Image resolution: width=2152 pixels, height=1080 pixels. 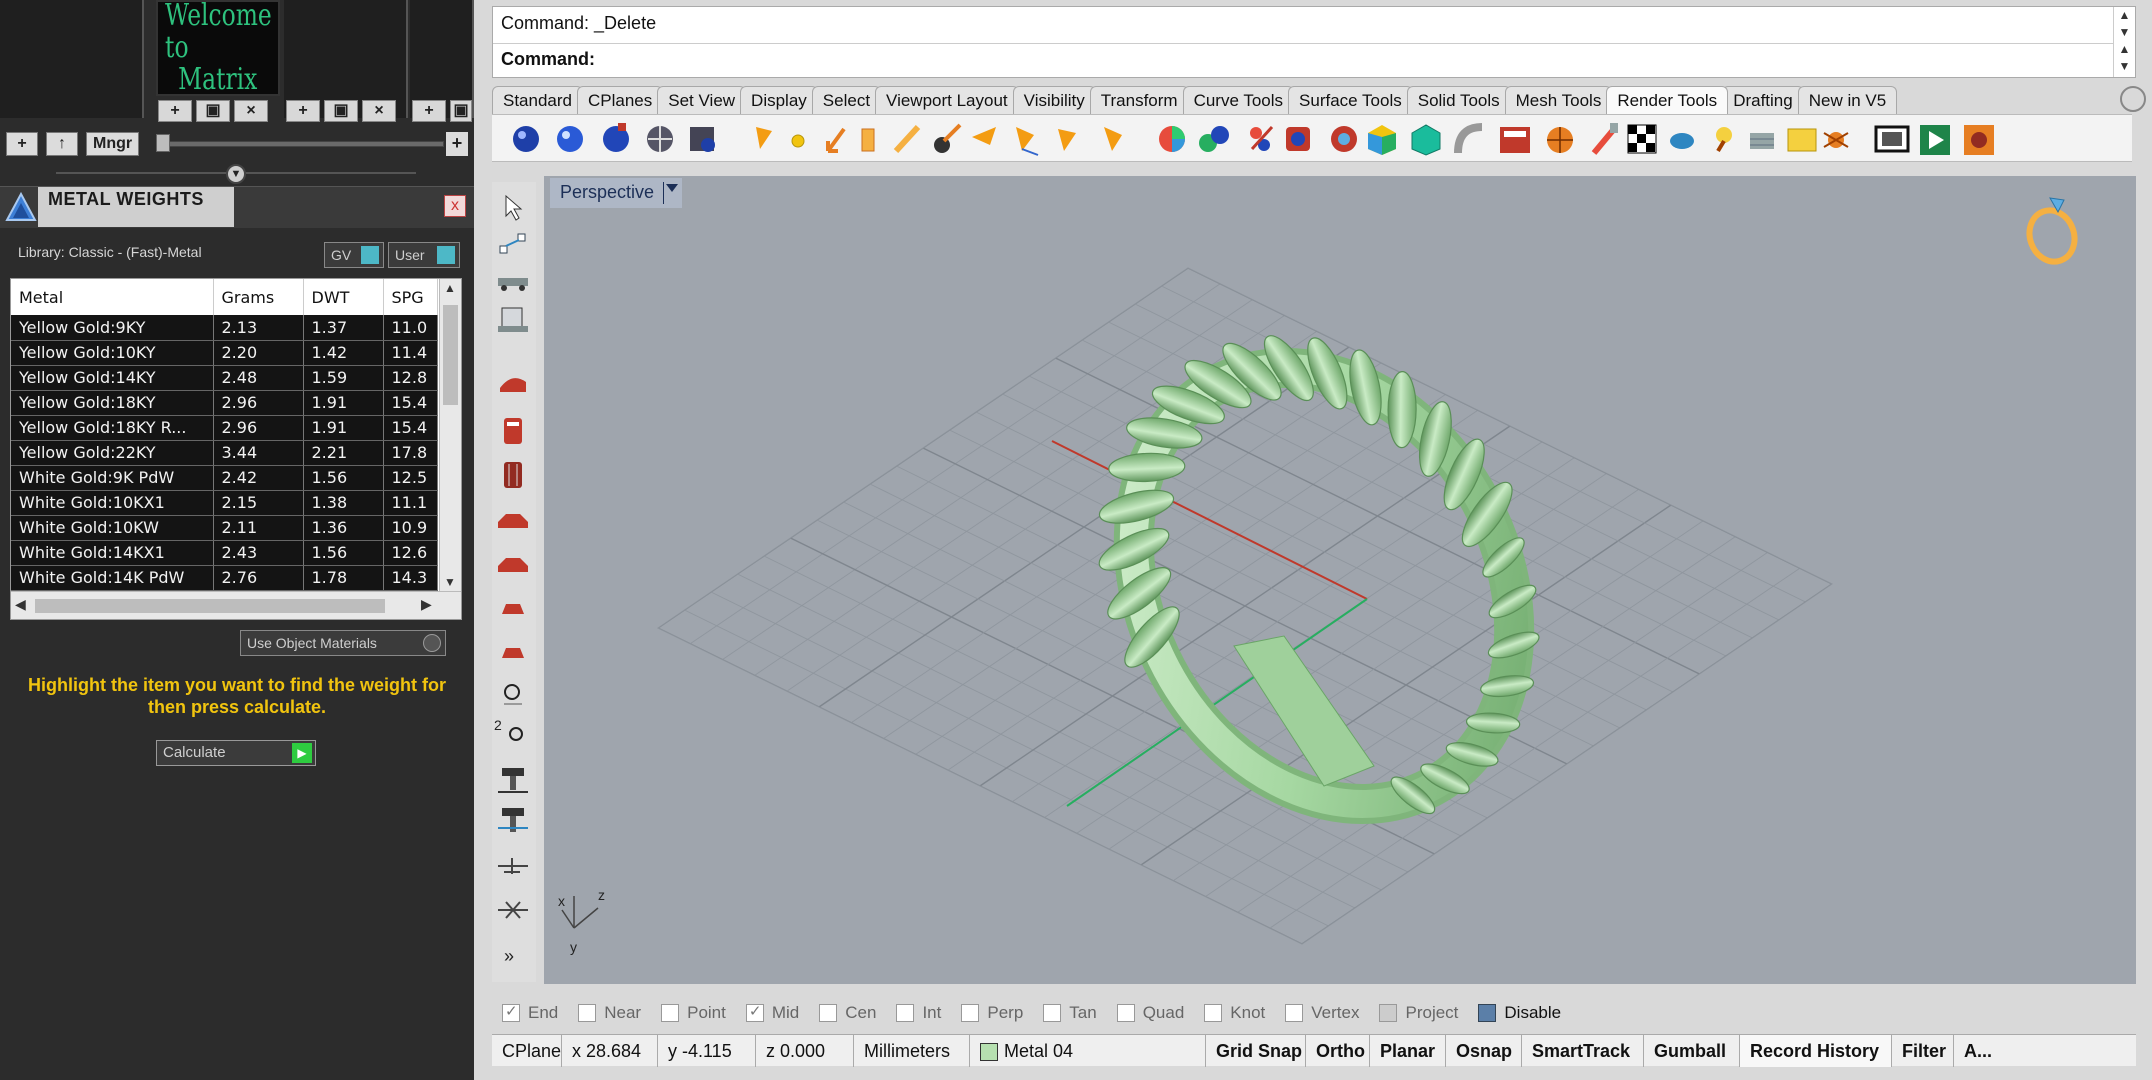 I want to click on table-row: White Gold:14K PdW 2.76 1.78 14.3, so click(x=224, y=578).